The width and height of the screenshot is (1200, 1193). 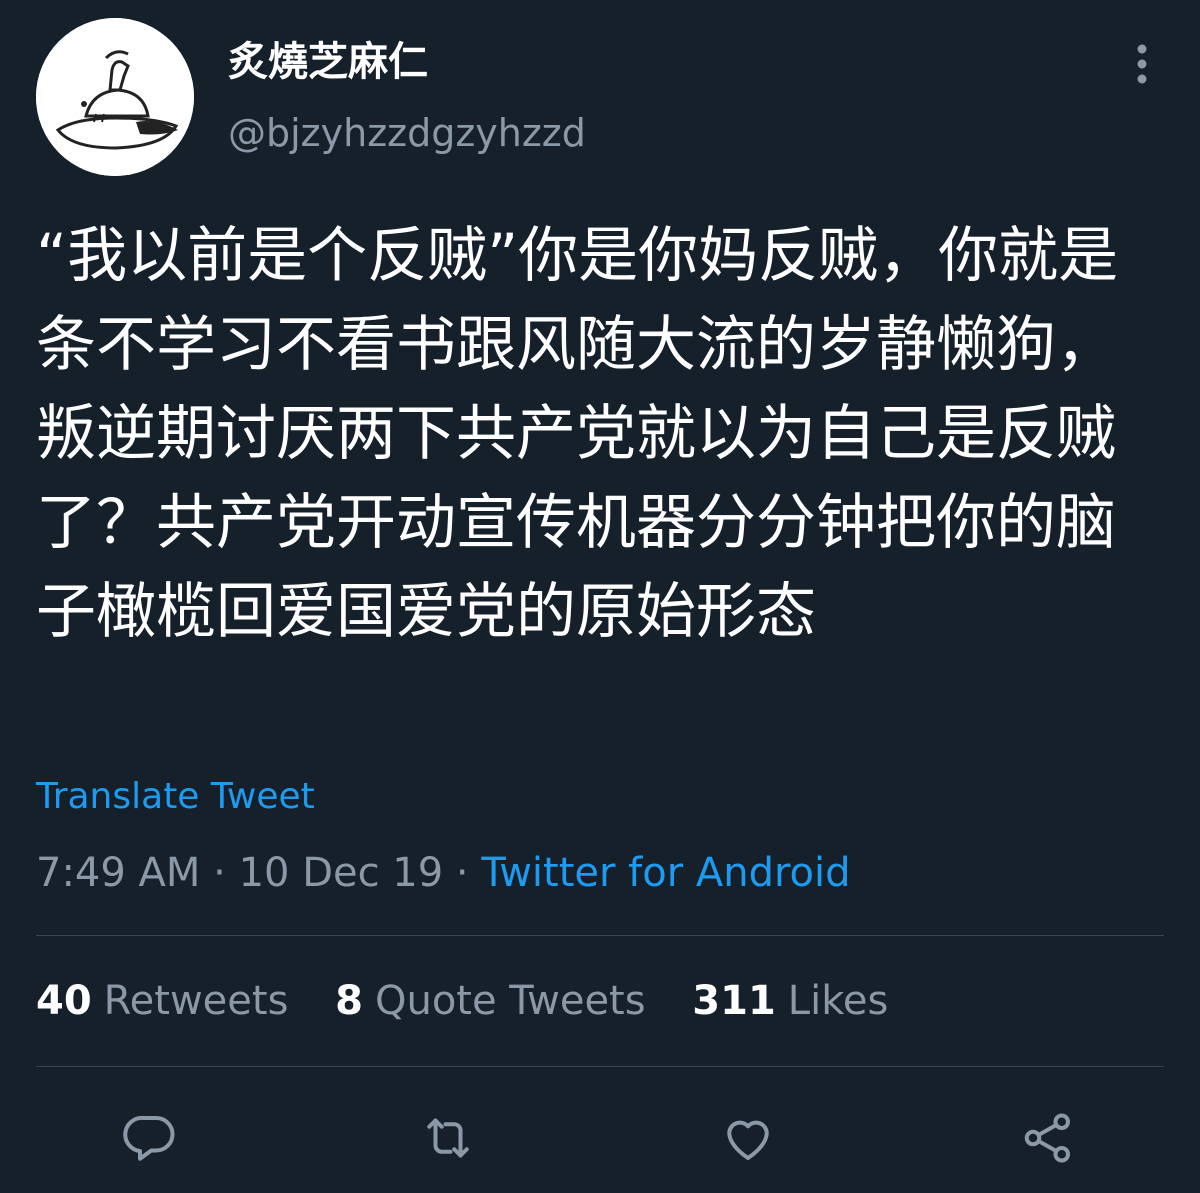 I want to click on quote-tweets-count: 8, so click(x=349, y=1001).